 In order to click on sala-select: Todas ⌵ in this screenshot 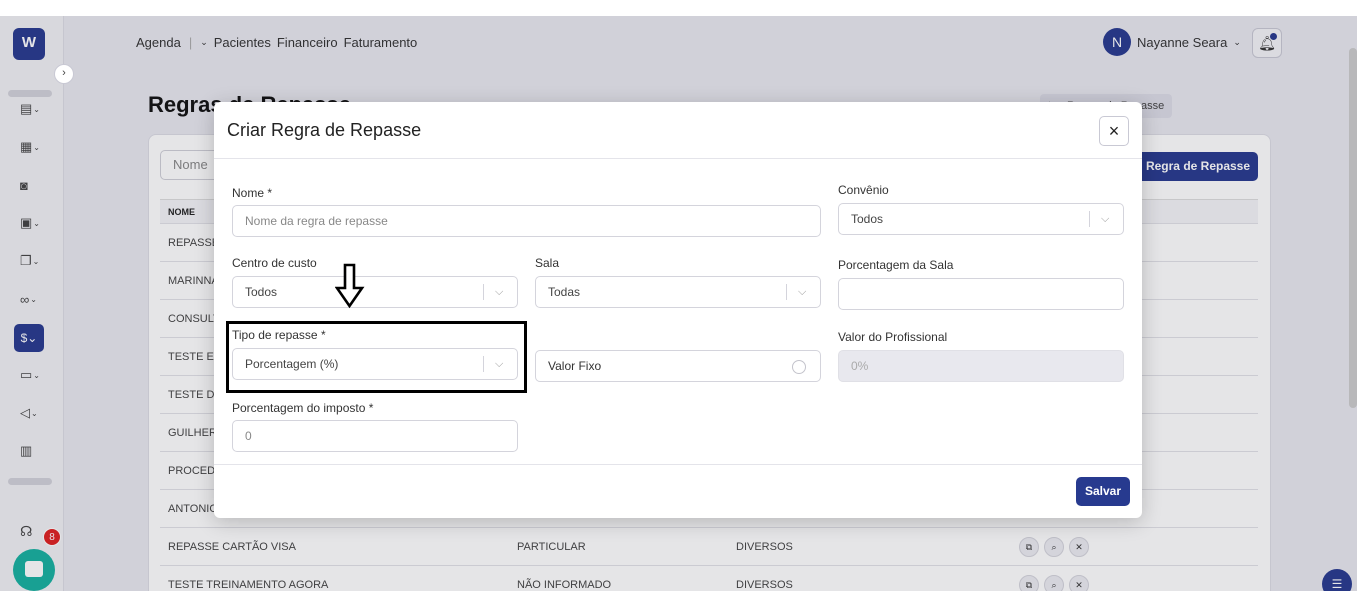, I will do `click(678, 292)`.